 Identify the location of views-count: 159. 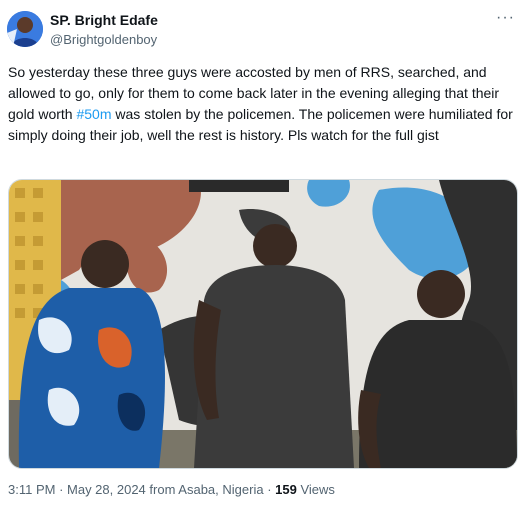
(286, 489).